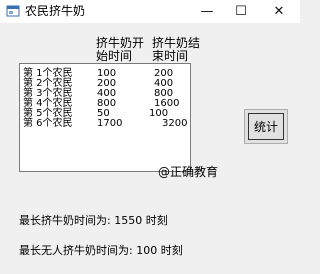 The width and height of the screenshot is (320, 274). I want to click on minimize-button: —, so click(207, 11).